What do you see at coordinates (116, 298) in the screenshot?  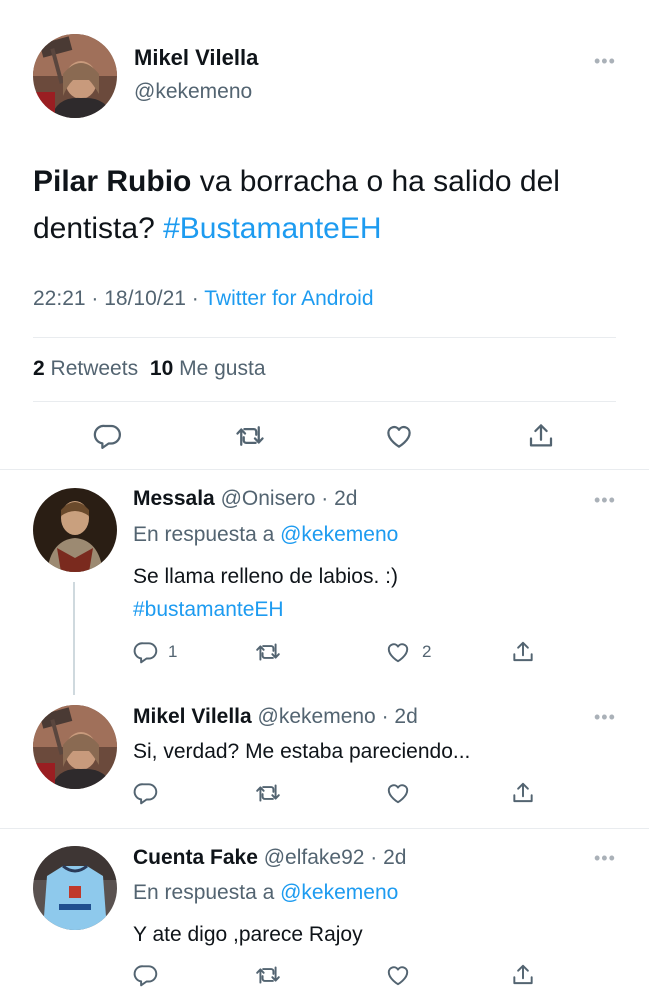 I see `tweet-time: 22:21 · 18/10/21 ·` at bounding box center [116, 298].